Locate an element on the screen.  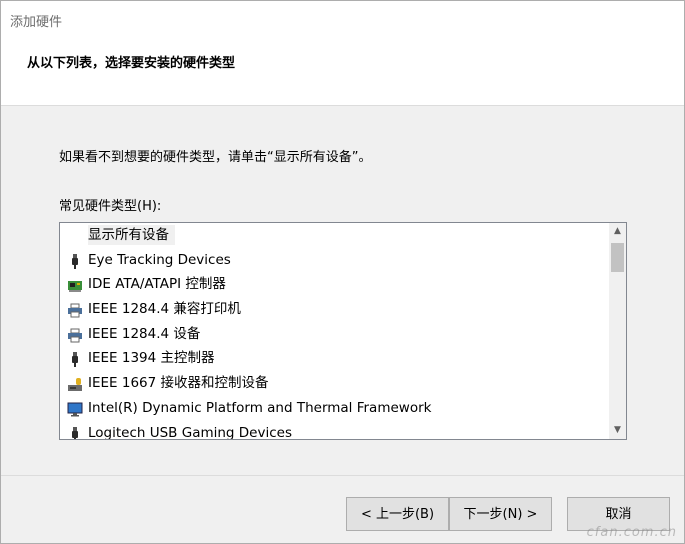
list-item: IEEE 1667 接收器和控制设备 is located at coordinates (332, 383).